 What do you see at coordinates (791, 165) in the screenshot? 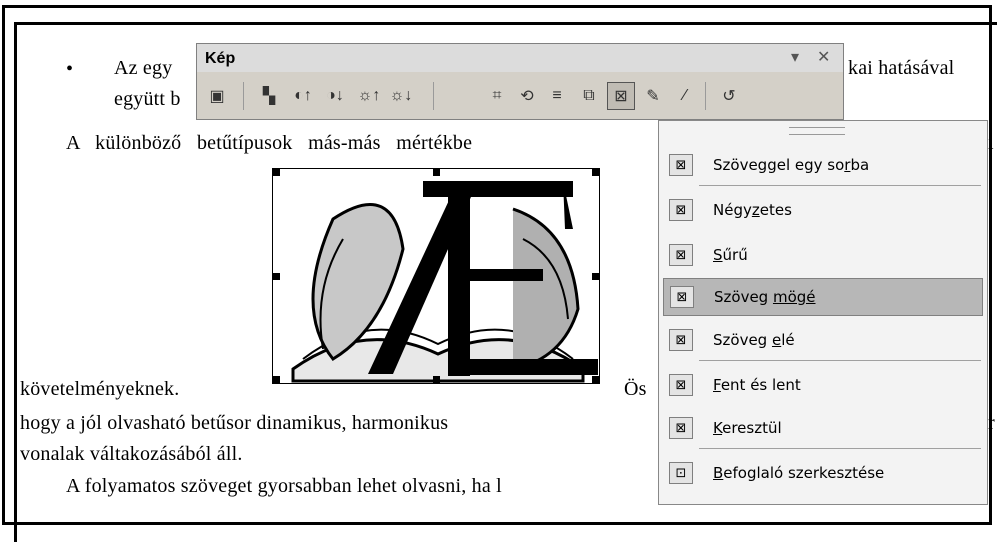
I see `menu-item-label: Szöveggel egy sorba` at bounding box center [791, 165].